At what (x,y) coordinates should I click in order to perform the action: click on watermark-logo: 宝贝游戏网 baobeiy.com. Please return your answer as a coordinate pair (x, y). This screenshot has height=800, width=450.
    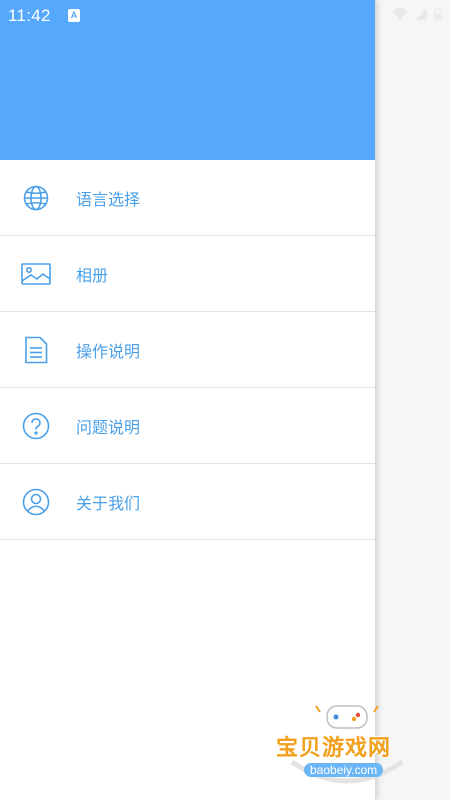
    Looking at the image, I should click on (347, 745).